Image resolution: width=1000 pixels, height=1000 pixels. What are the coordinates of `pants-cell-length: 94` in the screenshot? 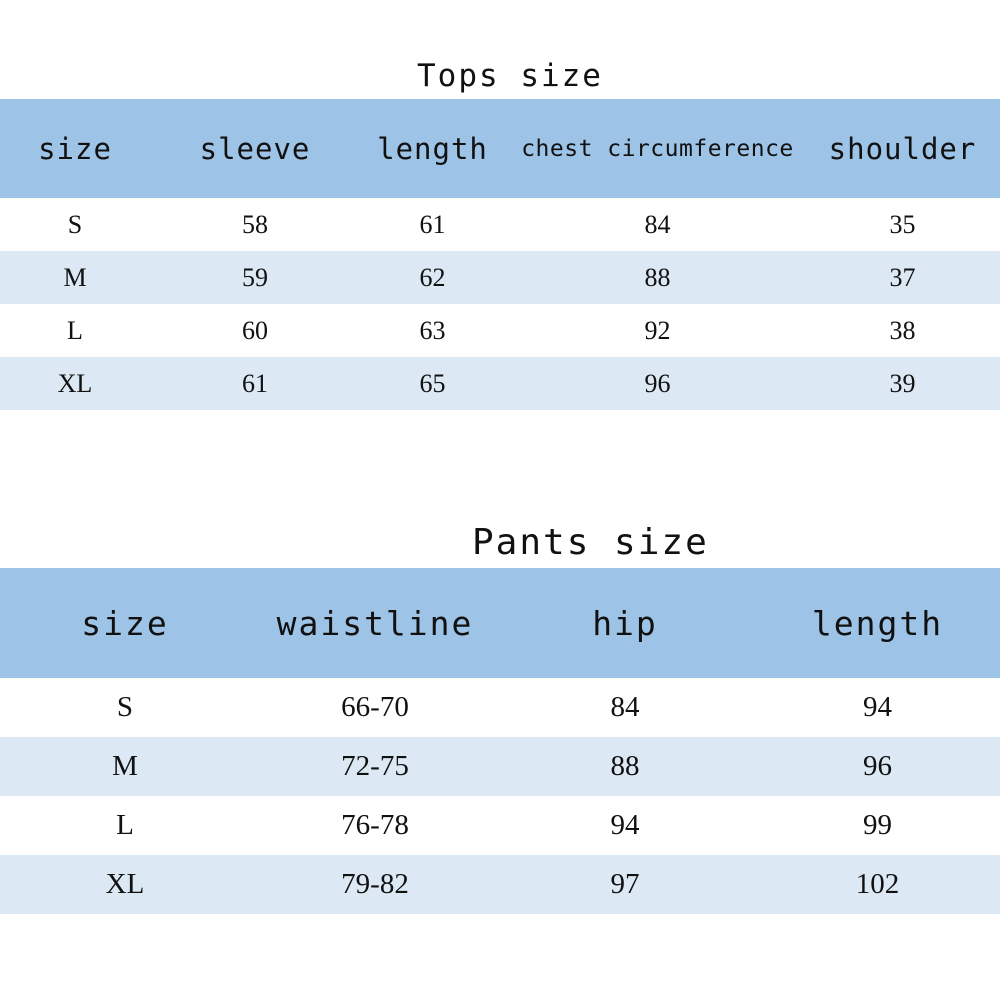 It's located at (877, 707).